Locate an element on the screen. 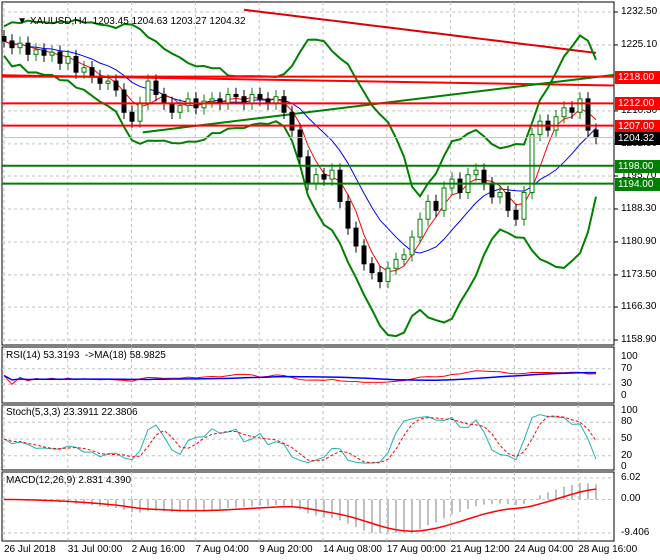  price-tick-label: 1180.90 is located at coordinates (639, 241).